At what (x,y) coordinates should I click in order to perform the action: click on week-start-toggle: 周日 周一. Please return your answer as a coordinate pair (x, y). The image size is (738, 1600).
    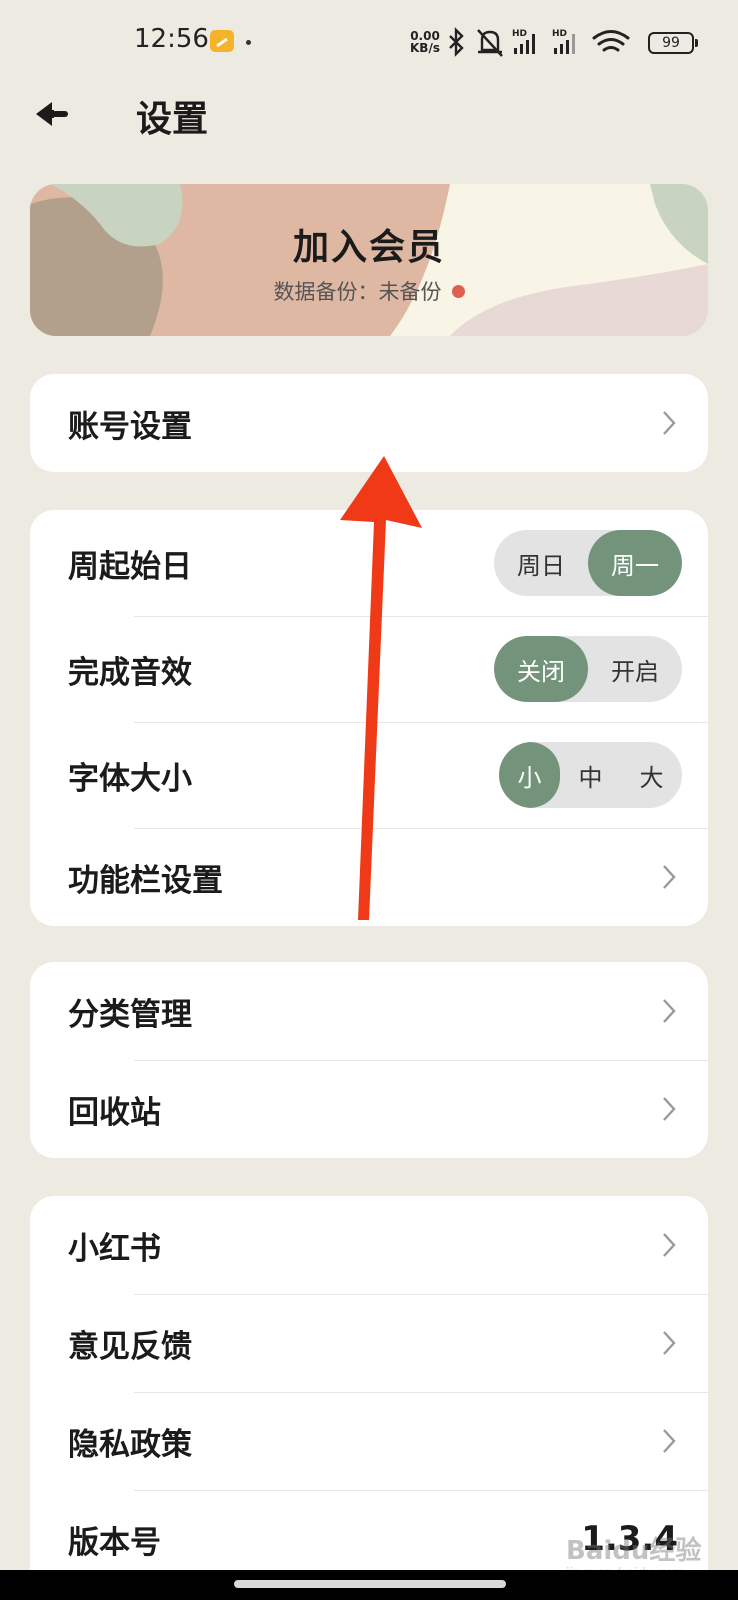
    Looking at the image, I should click on (588, 563).